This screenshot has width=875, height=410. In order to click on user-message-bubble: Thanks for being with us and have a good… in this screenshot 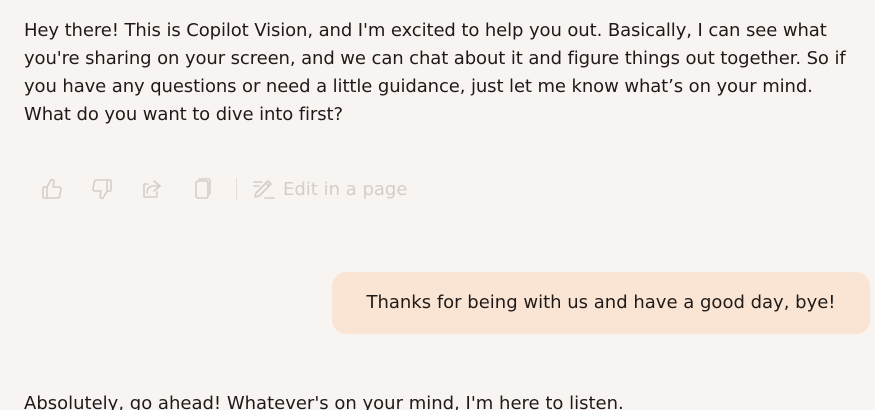, I will do `click(601, 303)`.